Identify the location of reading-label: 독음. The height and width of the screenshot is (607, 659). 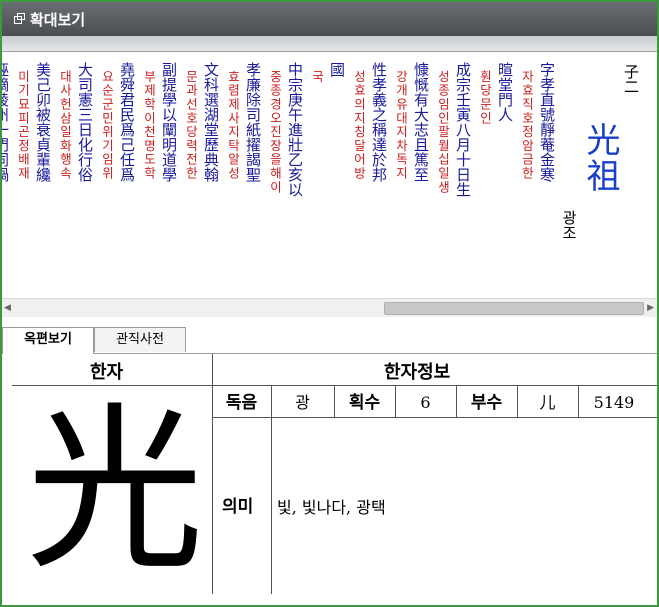
(241, 403).